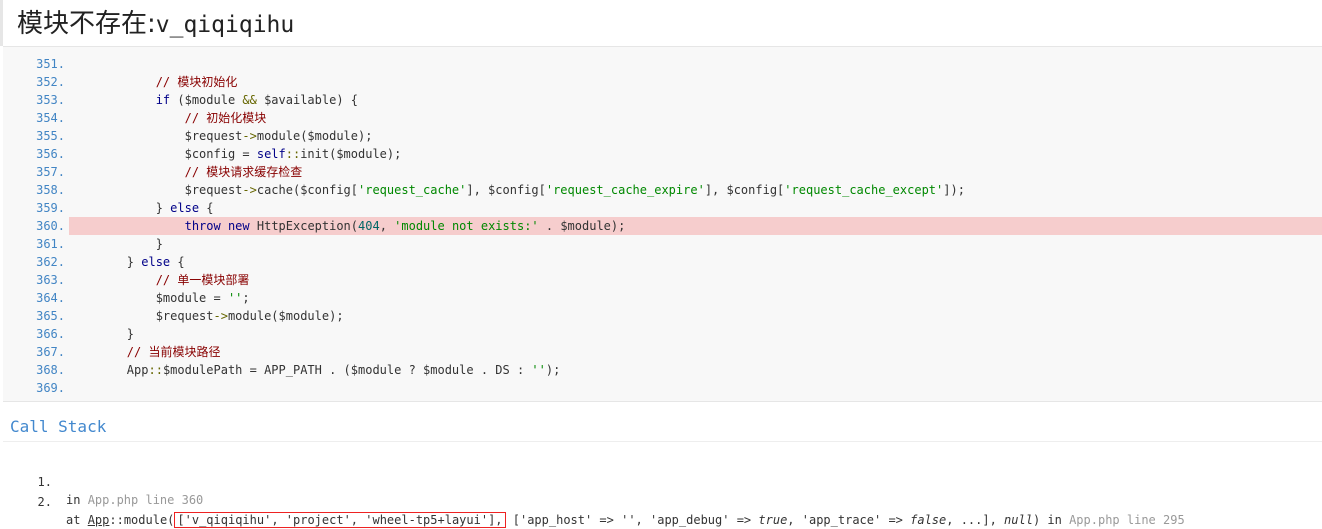 This screenshot has width=1322, height=529. What do you see at coordinates (50, 298) in the screenshot?
I see `line-number: 364.` at bounding box center [50, 298].